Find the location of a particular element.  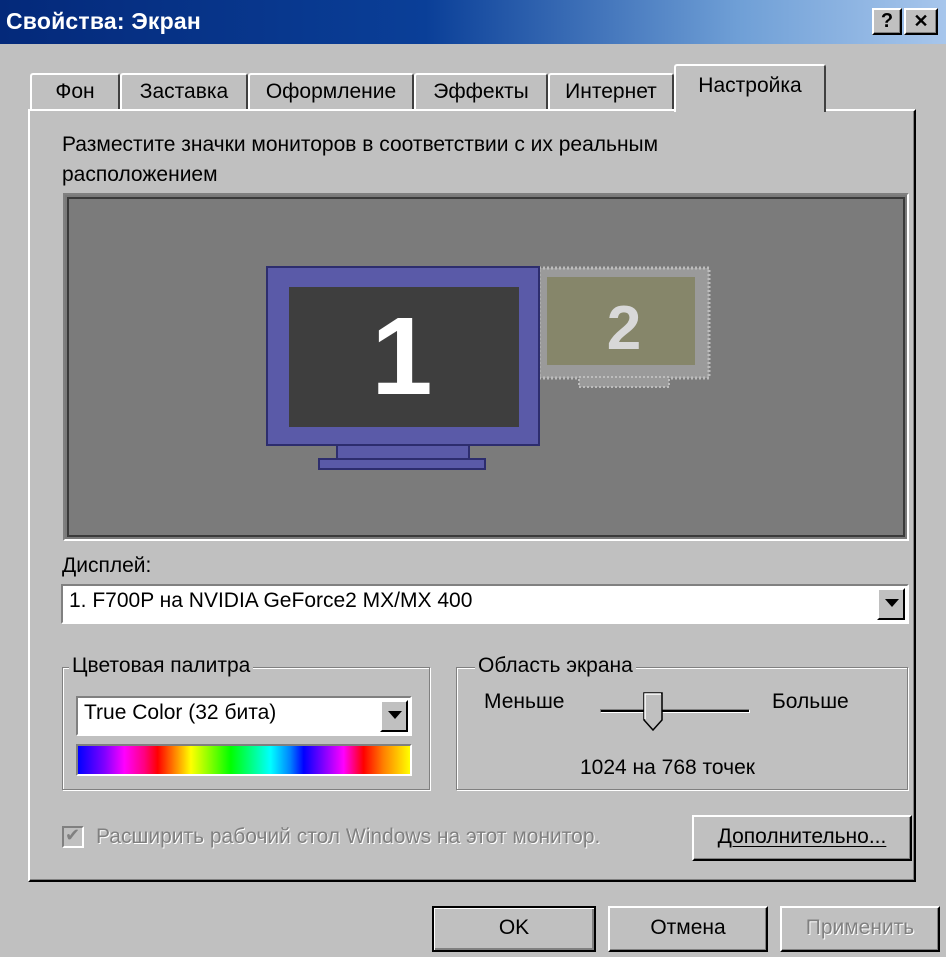

cancel-button-label: Отмена is located at coordinates (688, 927).